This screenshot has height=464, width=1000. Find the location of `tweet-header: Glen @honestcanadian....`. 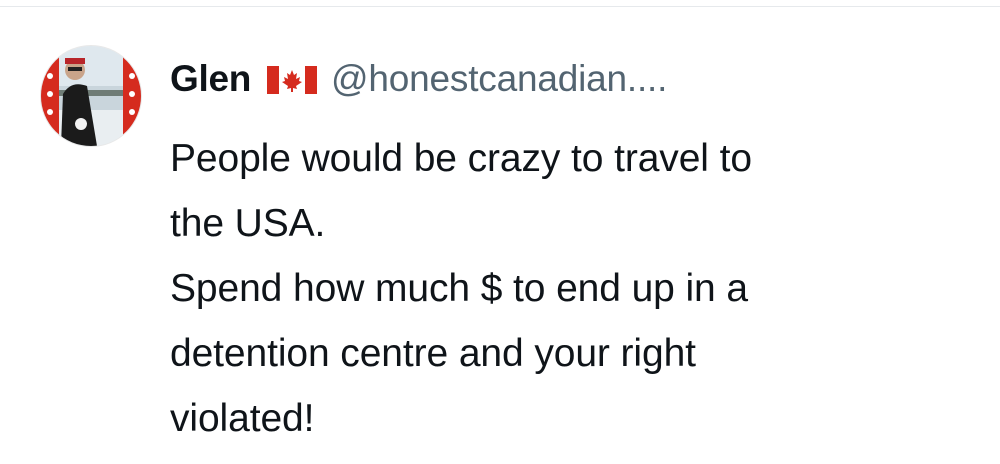

tweet-header: Glen @honestcanadian.... is located at coordinates (418, 79).